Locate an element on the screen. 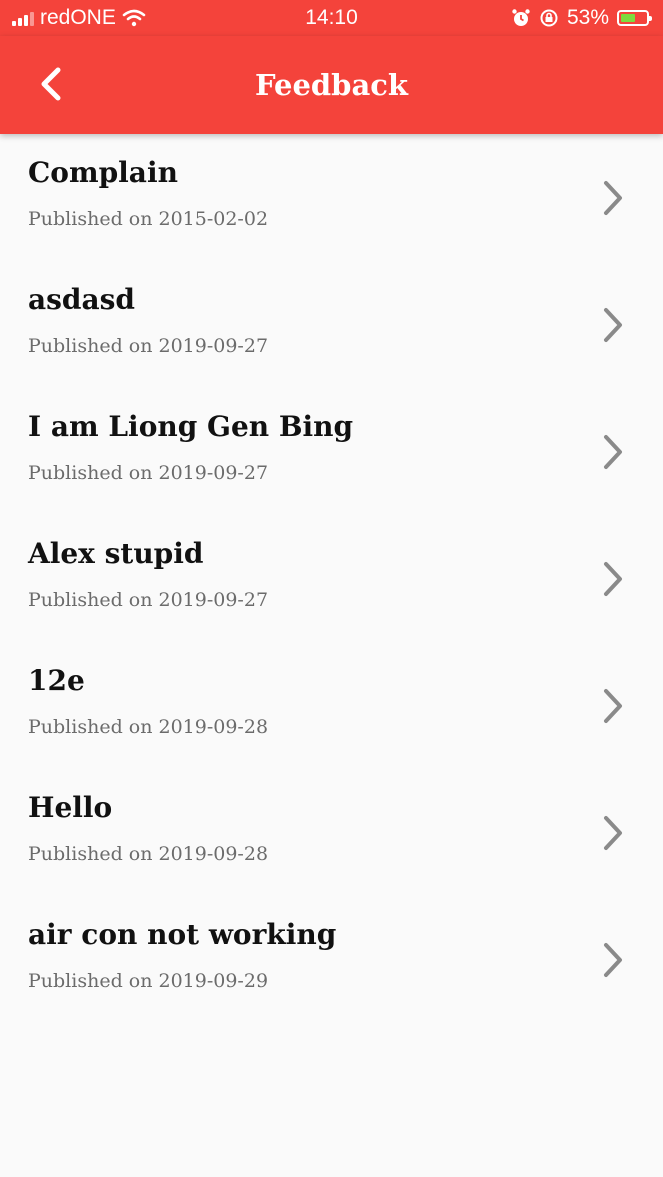 This screenshot has height=1177, width=663. feedback-title: Alex stupid is located at coordinates (116, 553).